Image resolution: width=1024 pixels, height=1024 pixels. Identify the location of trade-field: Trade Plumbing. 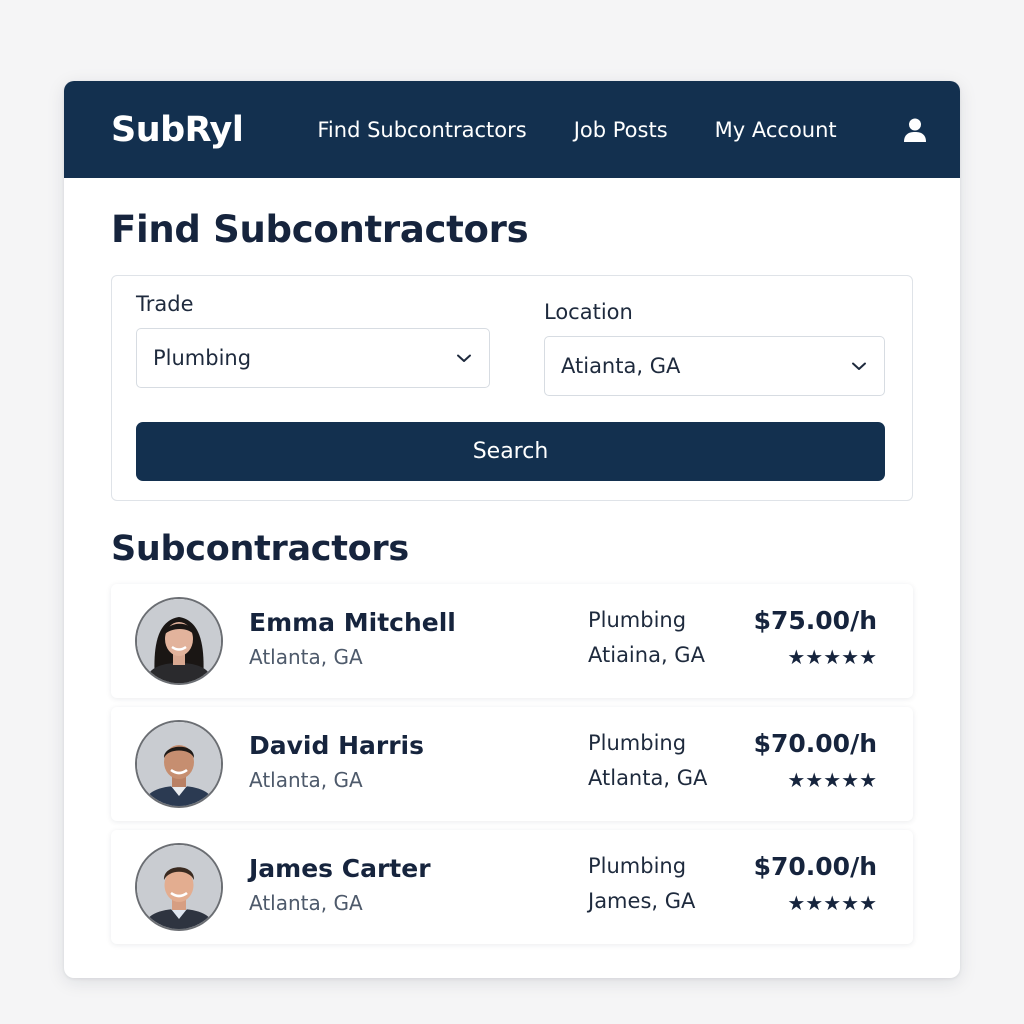
(313, 344).